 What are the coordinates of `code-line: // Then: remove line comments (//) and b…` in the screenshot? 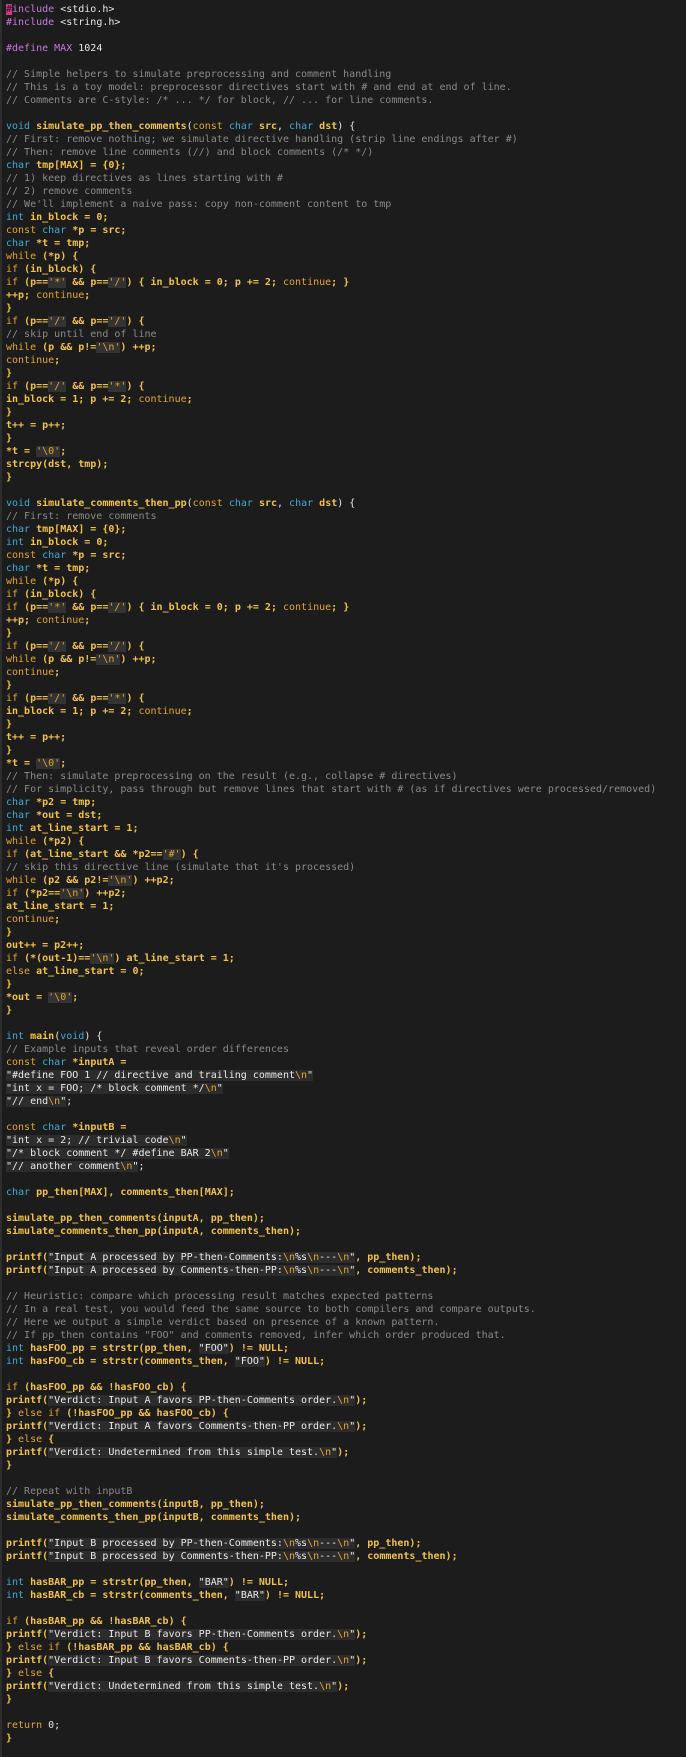 It's located at (331, 152).